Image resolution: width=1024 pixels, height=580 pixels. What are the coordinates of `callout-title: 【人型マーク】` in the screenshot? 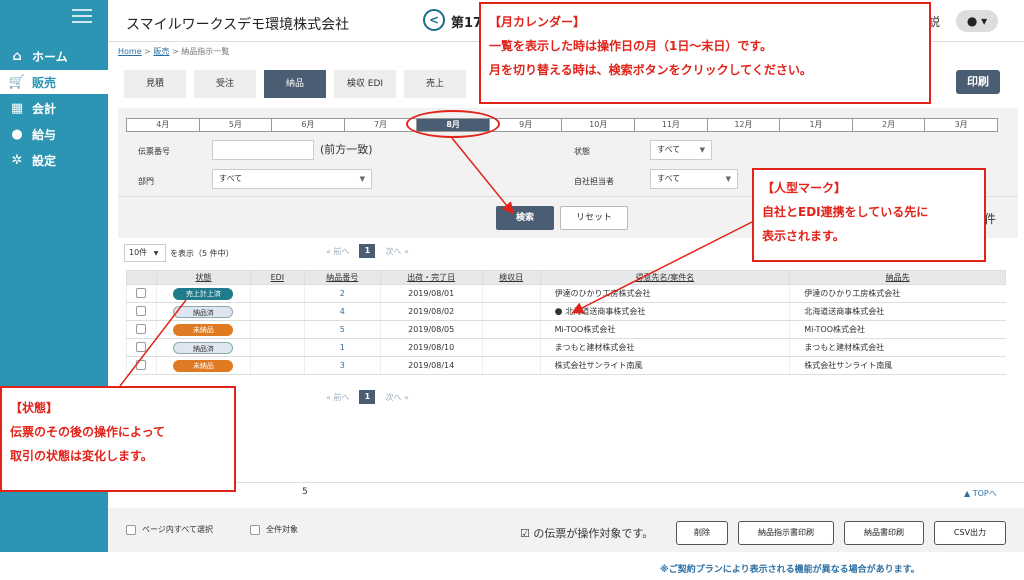 It's located at (804, 188).